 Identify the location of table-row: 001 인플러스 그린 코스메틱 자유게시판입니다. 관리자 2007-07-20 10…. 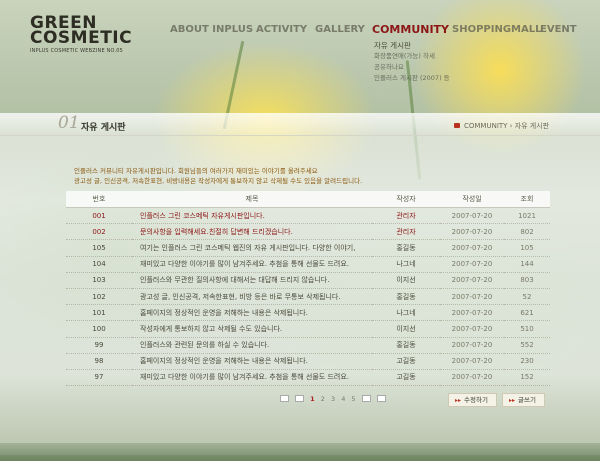
(308, 216).